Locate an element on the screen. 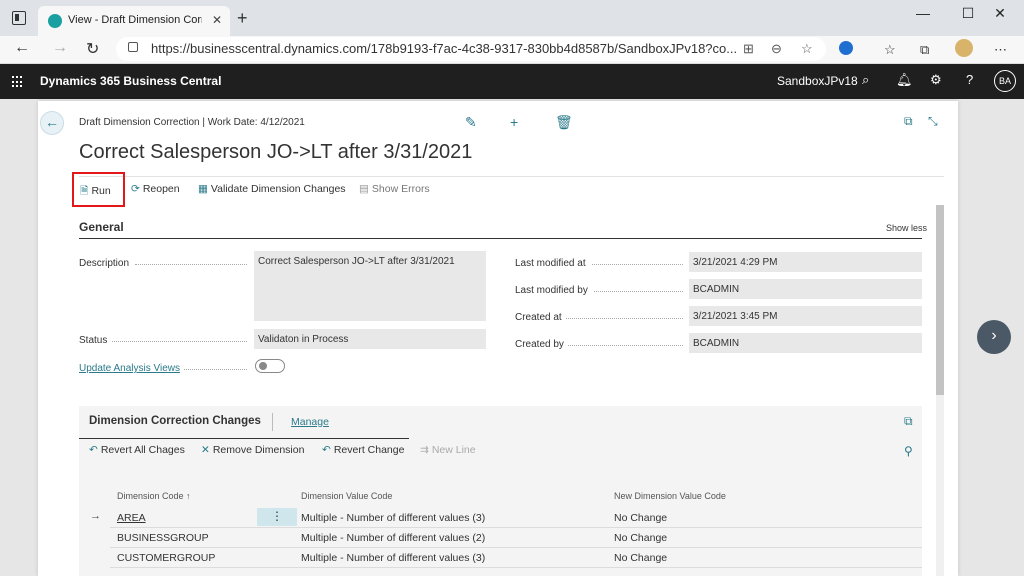 This screenshot has height=576, width=1024. description-leader is located at coordinates (191, 264).